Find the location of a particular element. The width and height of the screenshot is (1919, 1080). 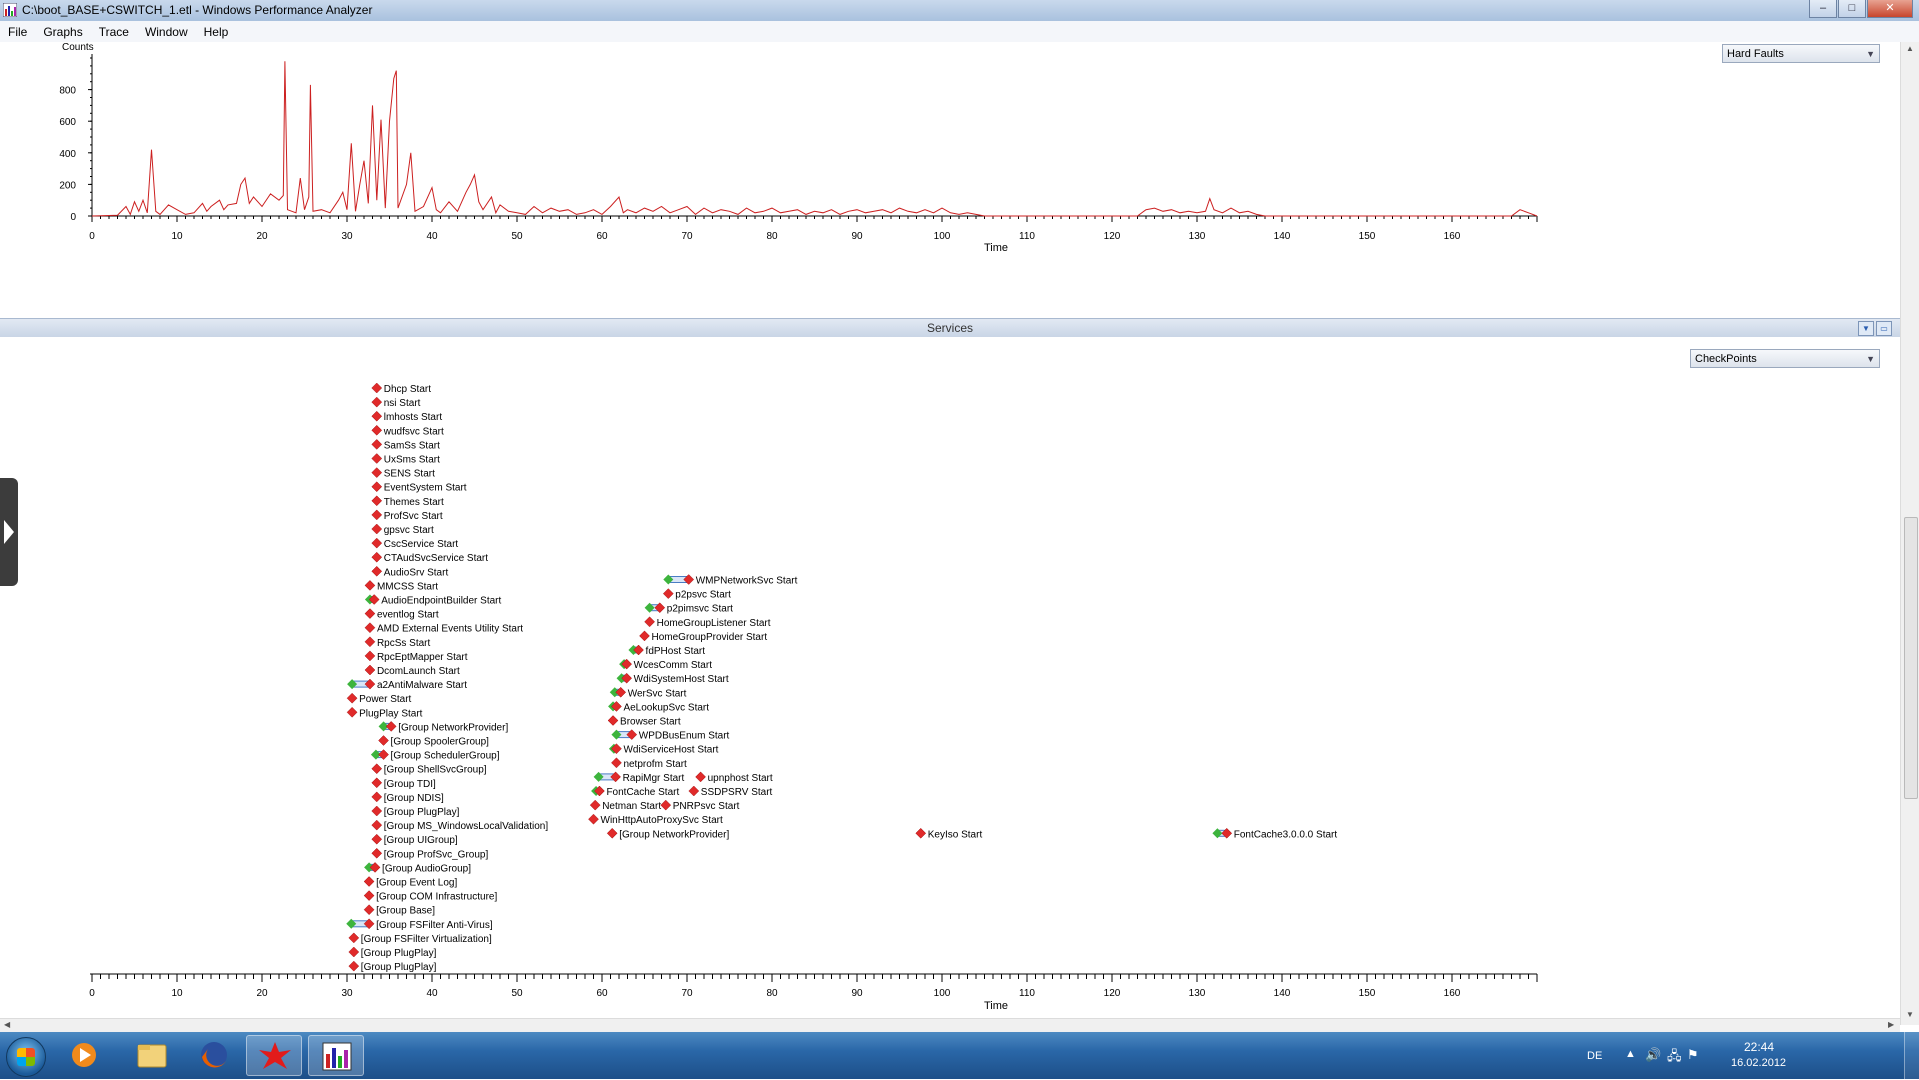

collapse-button: ▼ is located at coordinates (1866, 328).